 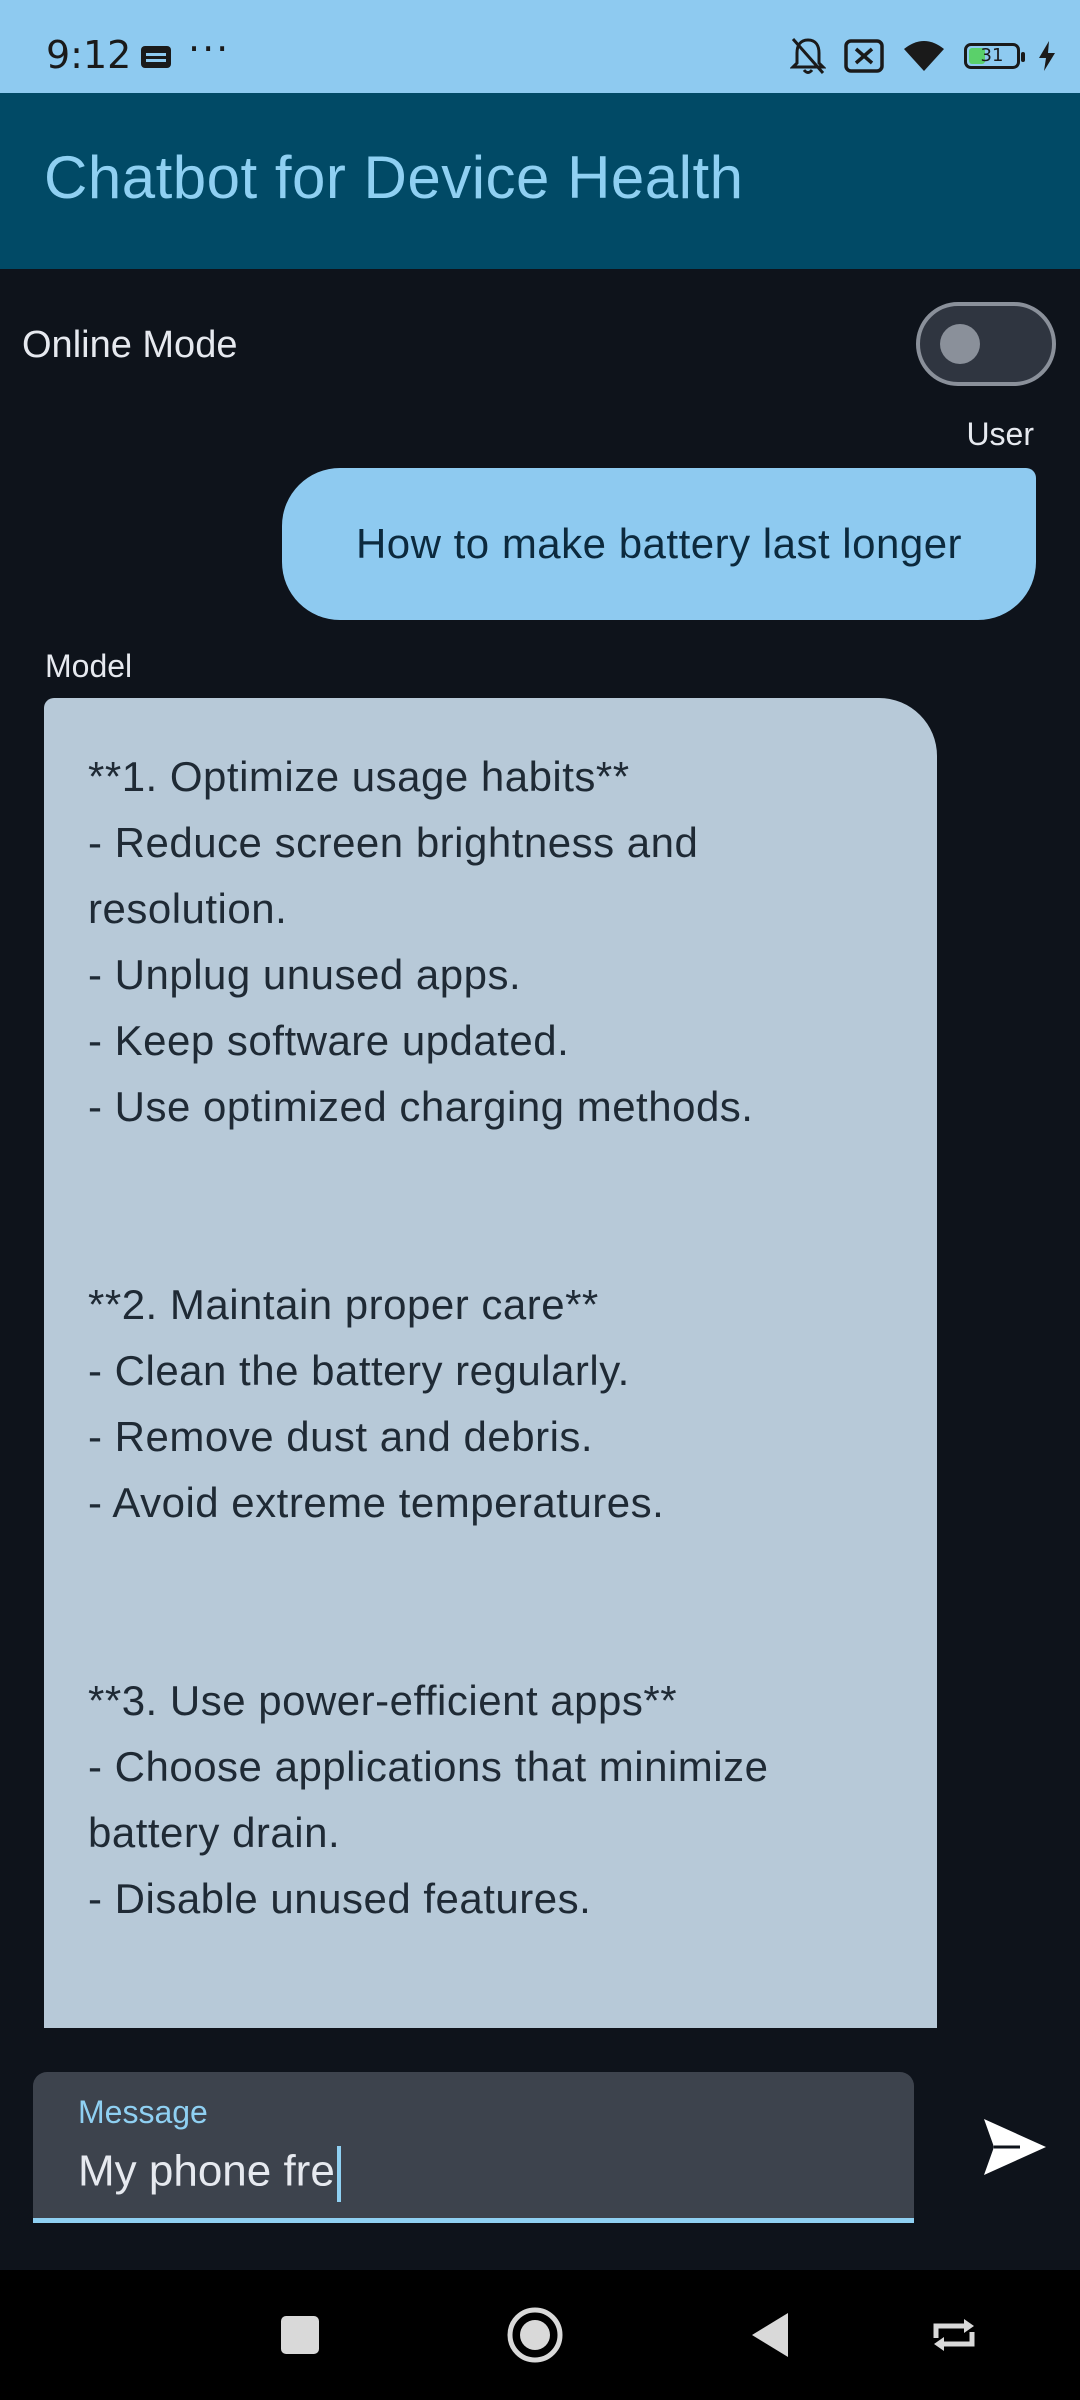 What do you see at coordinates (188, 908) in the screenshot?
I see `model-line: resolution.` at bounding box center [188, 908].